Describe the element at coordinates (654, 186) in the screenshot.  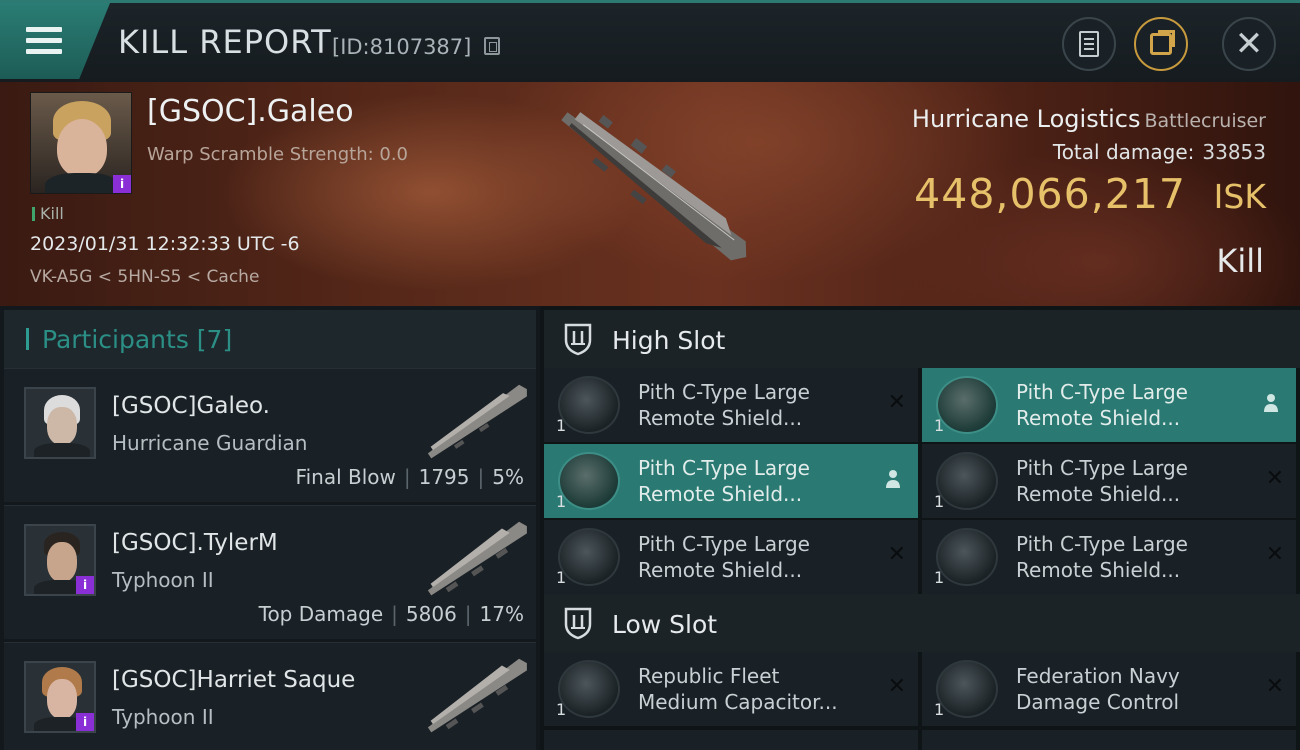
I see `victim-ship-image` at that location.